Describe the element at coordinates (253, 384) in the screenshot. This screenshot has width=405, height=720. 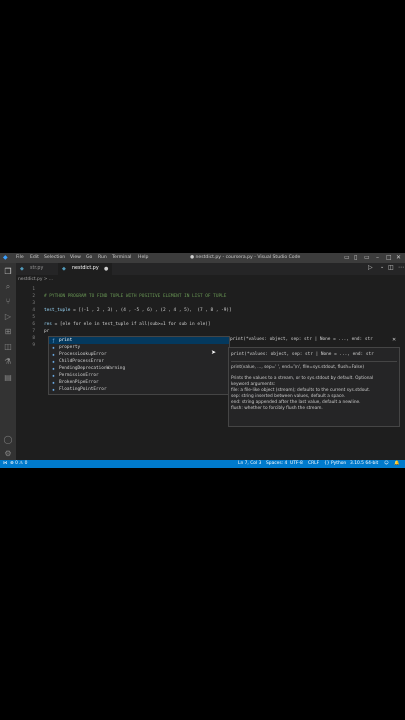
I see `doc-line: keyword arguments:` at that location.